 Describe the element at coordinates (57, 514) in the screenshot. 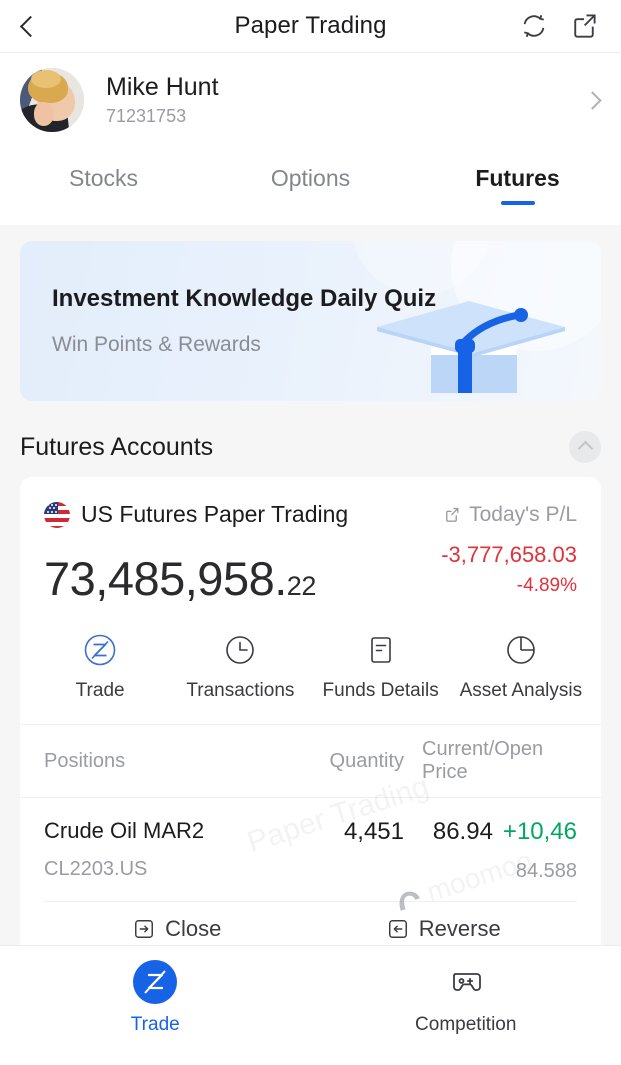

I see `us-flag-icon` at that location.